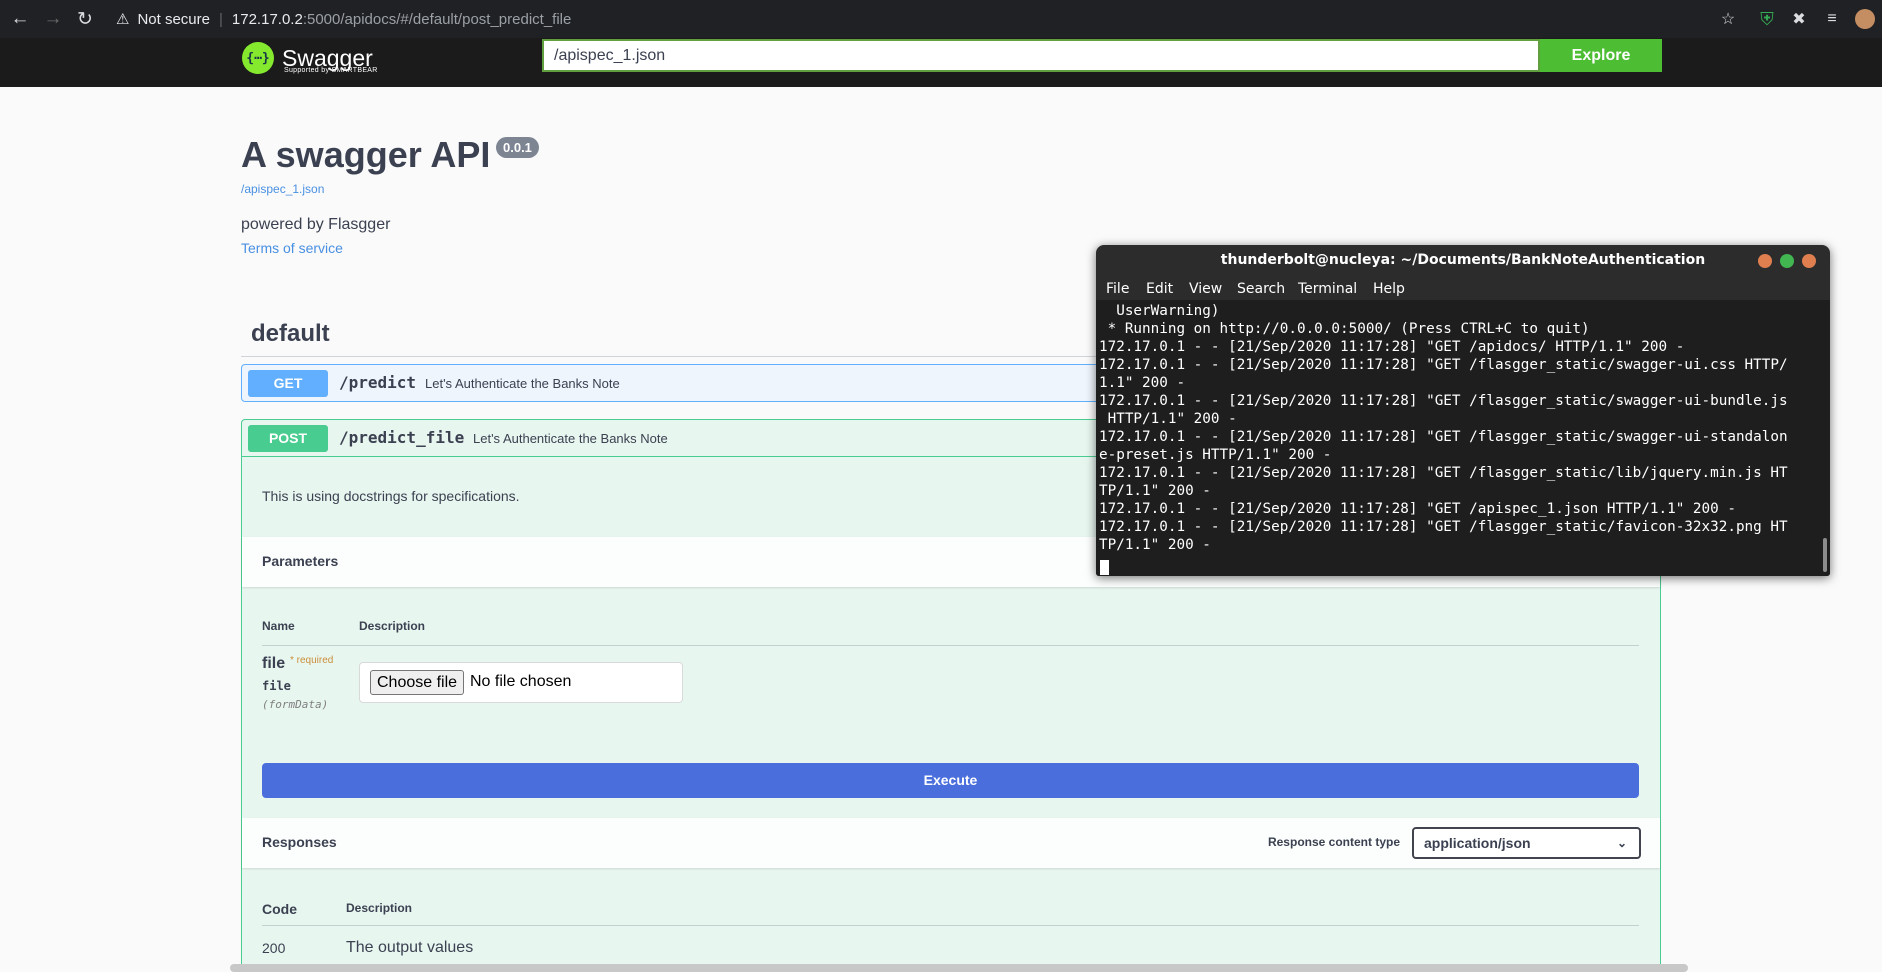 Image resolution: width=1882 pixels, height=972 pixels. Describe the element at coordinates (1142, 383) in the screenshot. I see `terminal-line: 1.1" 200 -` at that location.